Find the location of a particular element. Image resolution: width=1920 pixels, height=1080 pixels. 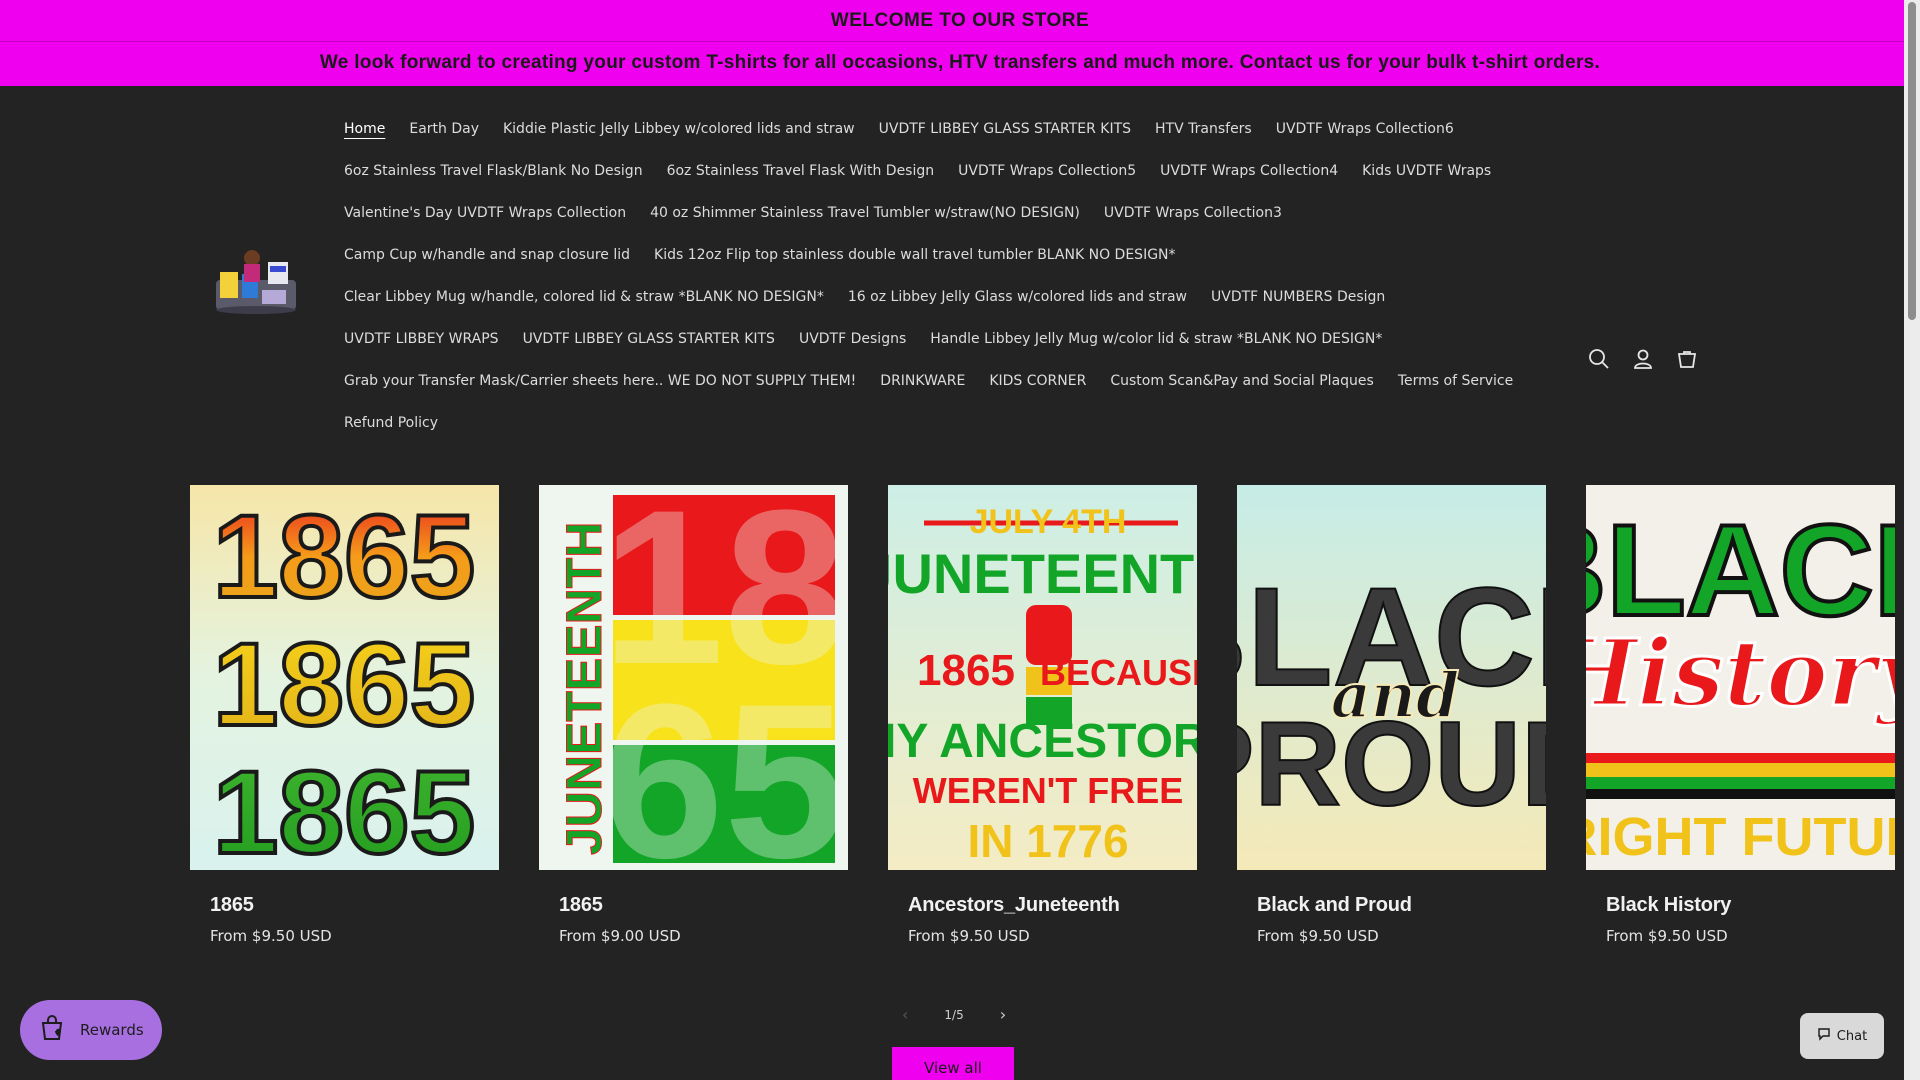

product-card: 1865 1865 1865 1865 From $9.50 USD is located at coordinates (344, 715).